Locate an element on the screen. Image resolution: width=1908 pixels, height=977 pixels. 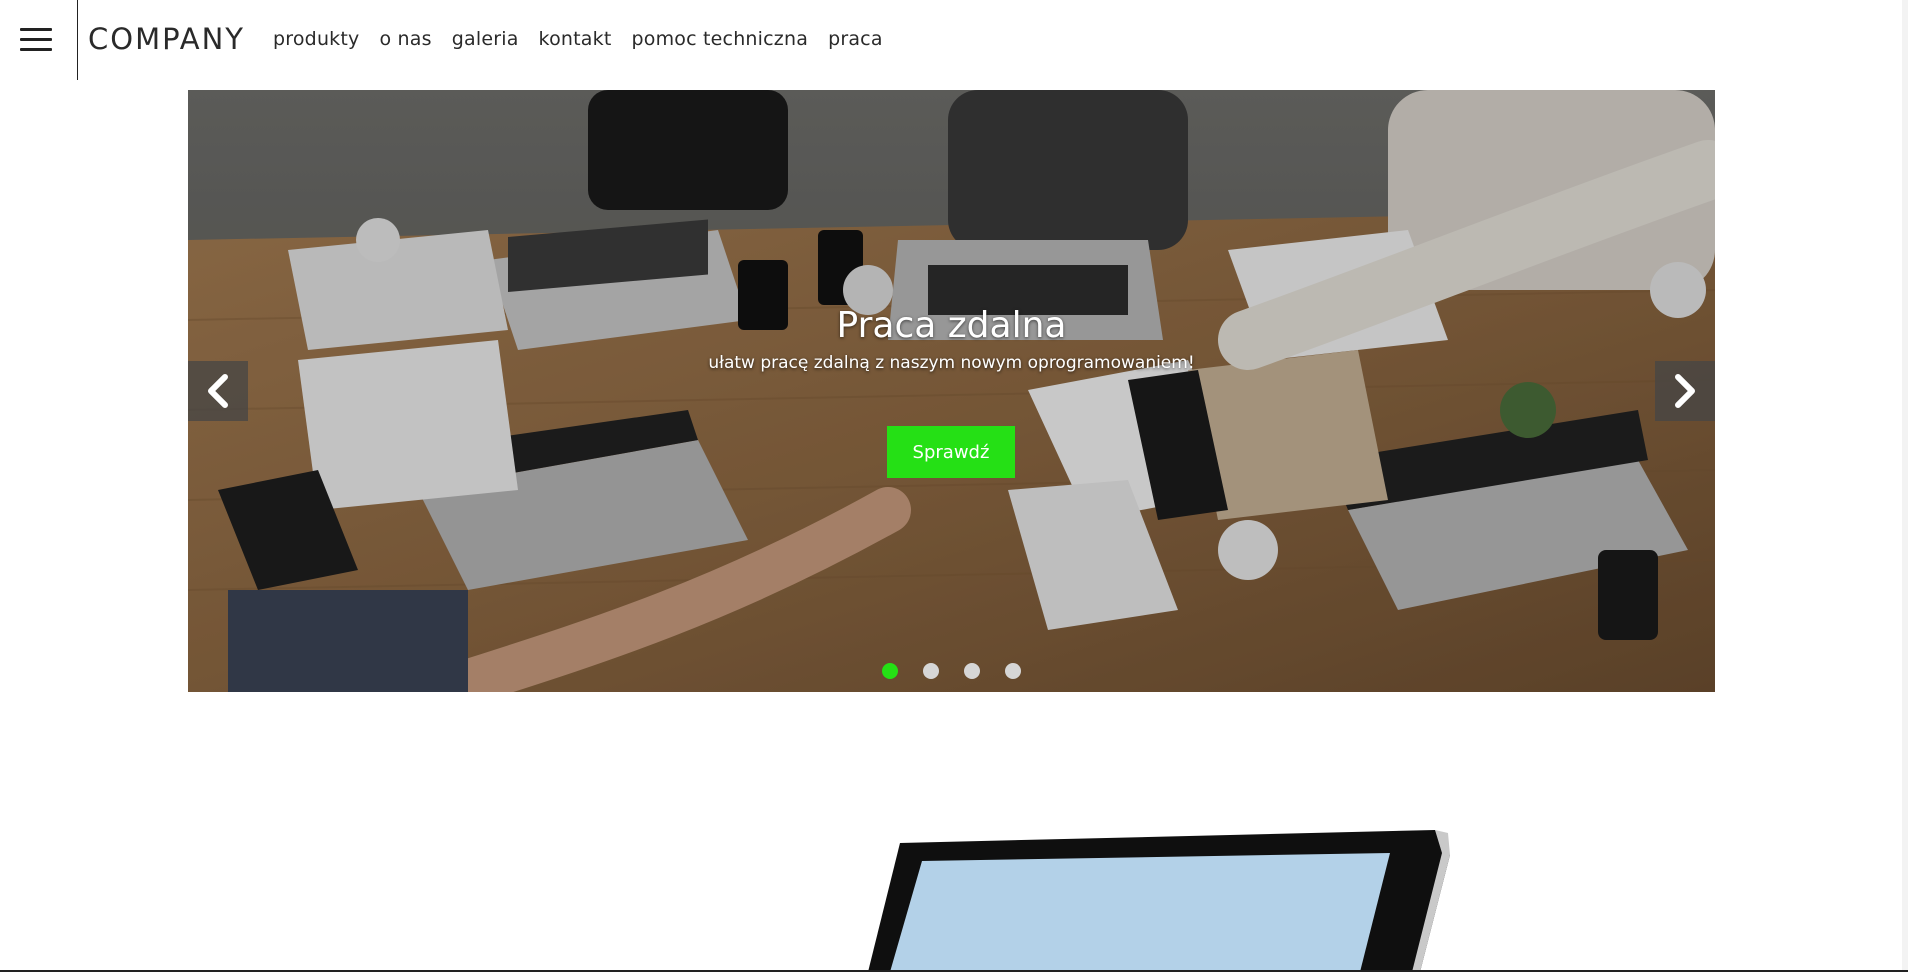
header-divider is located at coordinates (77, 40).